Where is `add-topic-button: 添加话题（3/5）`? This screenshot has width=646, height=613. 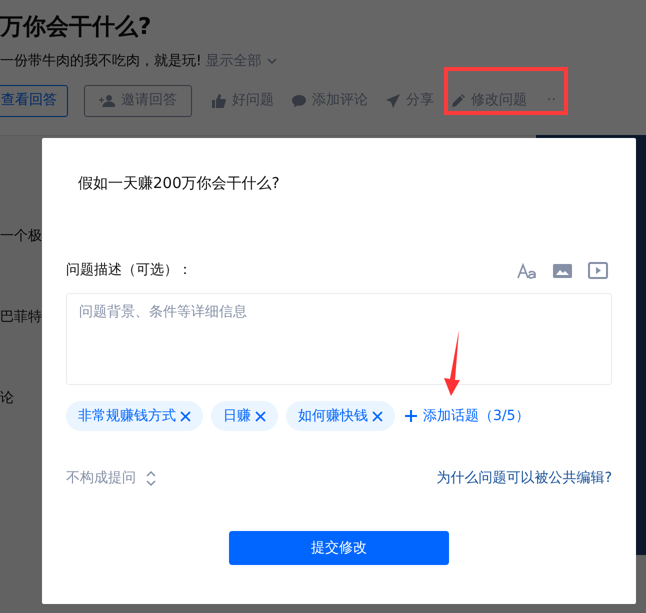 add-topic-button: 添加话题（3/5） is located at coordinates (467, 416).